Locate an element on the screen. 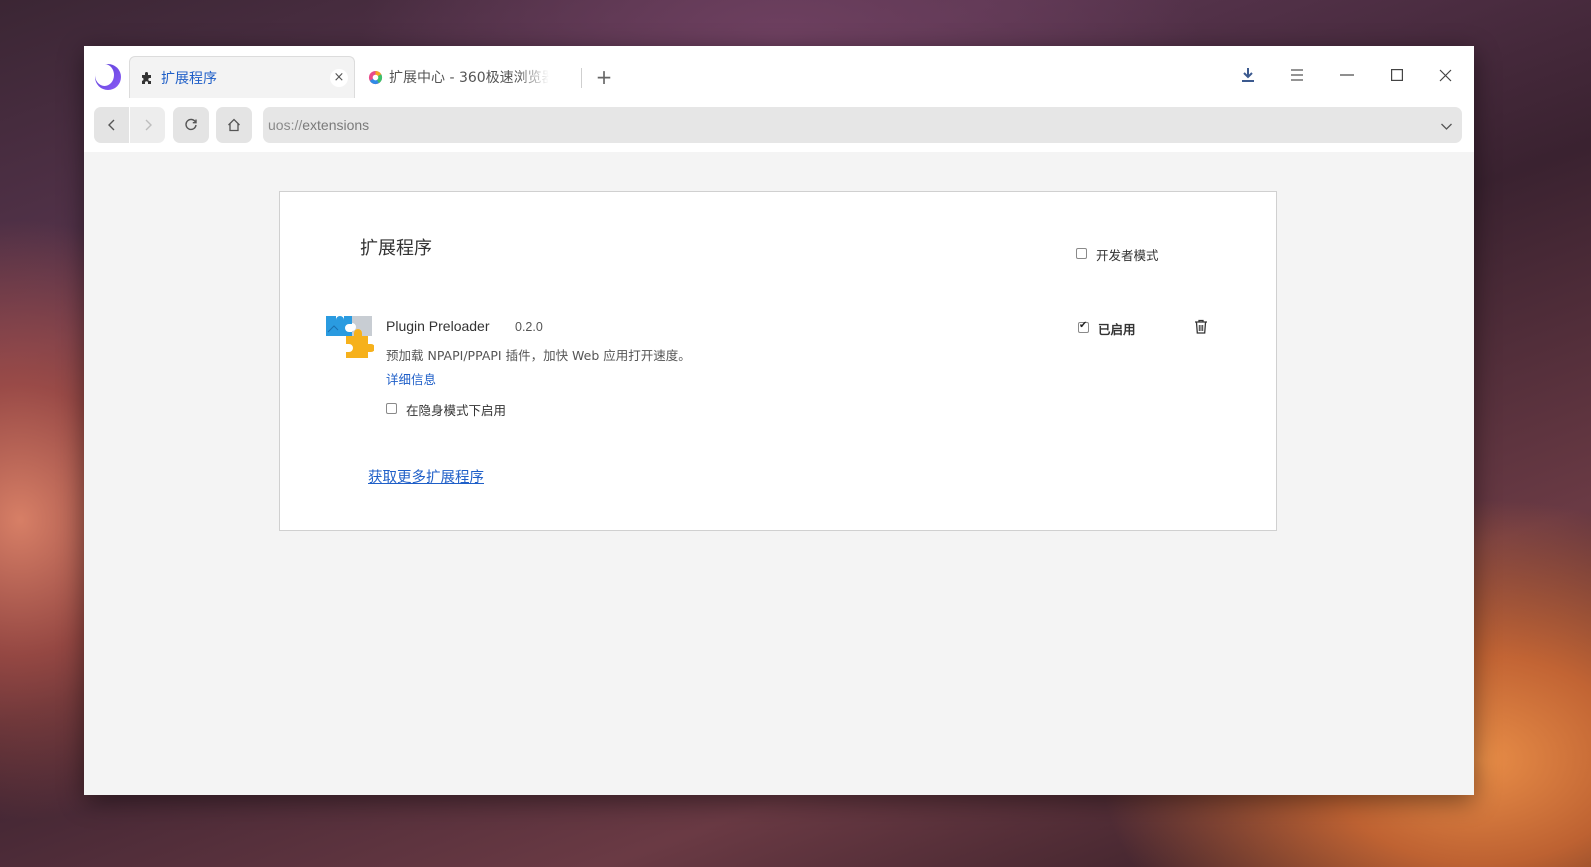  developer-mode-label: 开发者模式 is located at coordinates (1127, 255).